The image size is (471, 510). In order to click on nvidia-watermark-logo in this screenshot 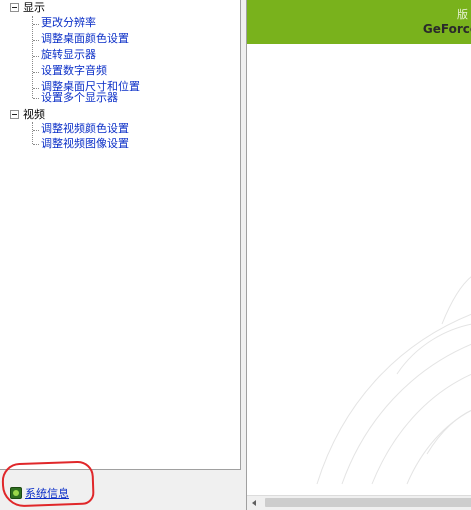, I will do `click(393, 380)`.